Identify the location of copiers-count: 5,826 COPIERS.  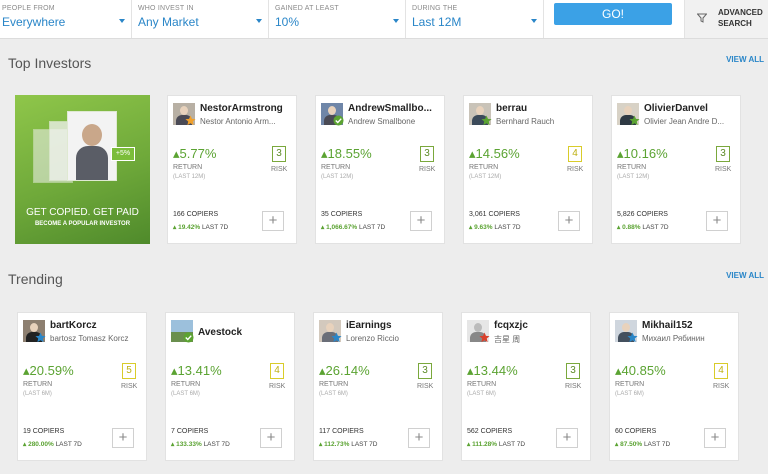
(642, 214).